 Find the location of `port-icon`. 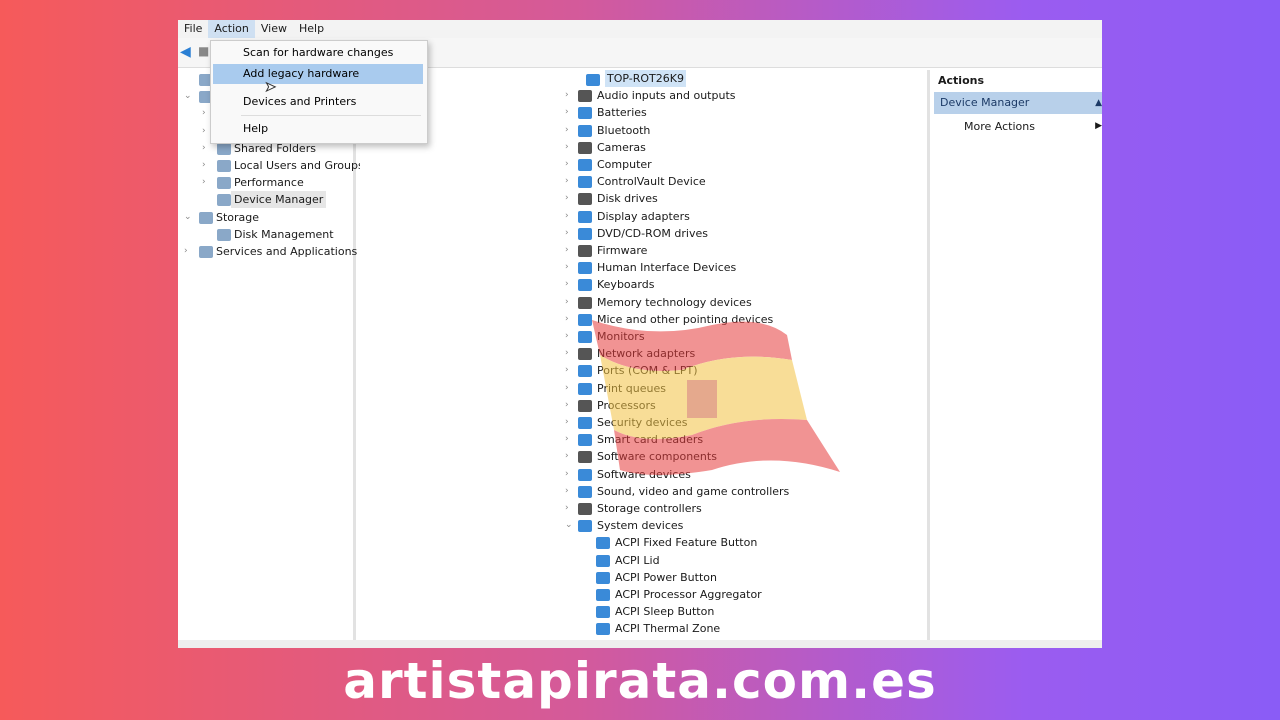

port-icon is located at coordinates (585, 371).